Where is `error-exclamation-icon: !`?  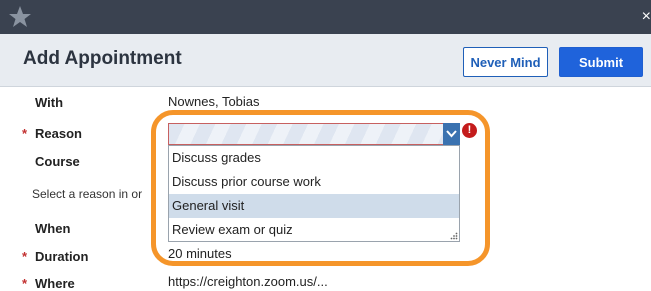
error-exclamation-icon: ! is located at coordinates (469, 130).